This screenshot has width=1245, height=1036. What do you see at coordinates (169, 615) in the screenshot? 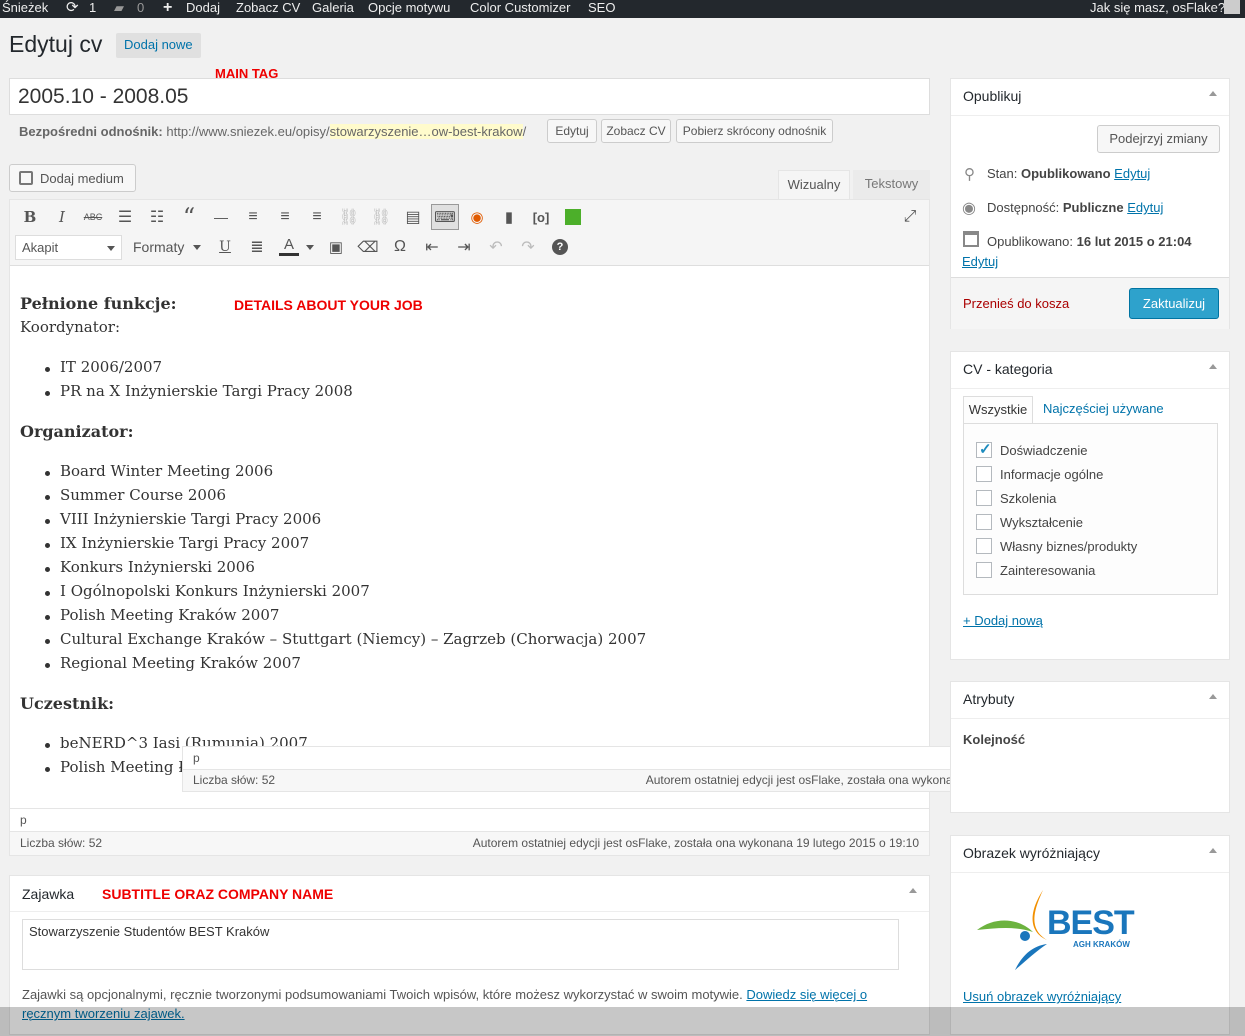
I see `content-list-item: Polish Meeting Kraków 2007` at bounding box center [169, 615].